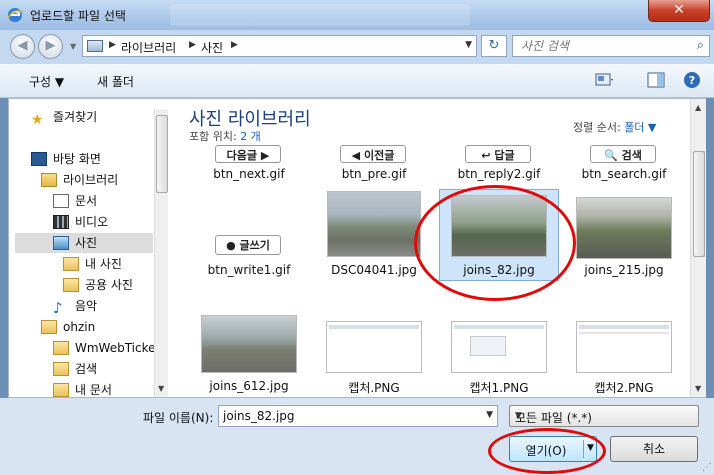 This screenshot has height=475, width=714. Describe the element at coordinates (373, 154) in the screenshot. I see `file-thumbnail: ◀ 이전글` at that location.